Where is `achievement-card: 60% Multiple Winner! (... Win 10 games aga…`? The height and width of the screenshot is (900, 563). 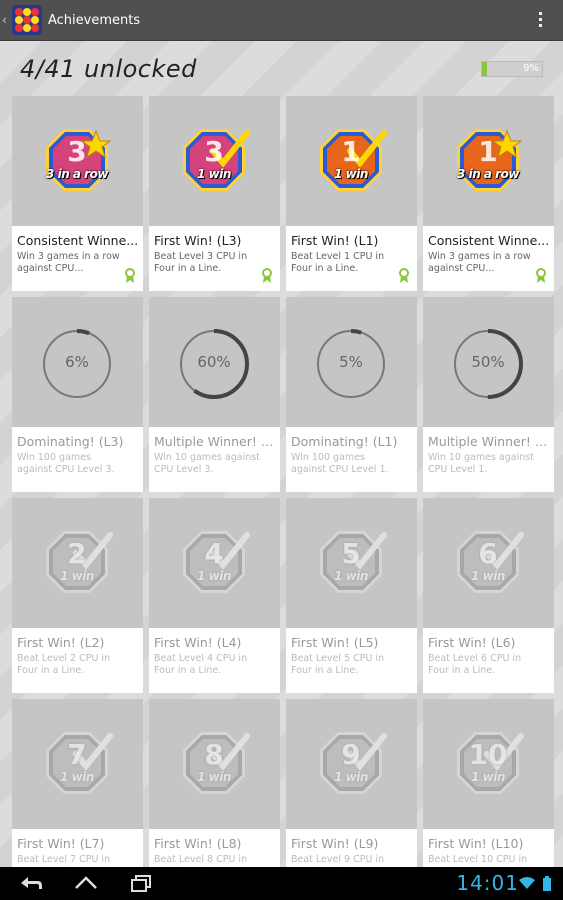
achievement-card: 60% Multiple Winner! (... Win 10 games aga… is located at coordinates (214, 394).